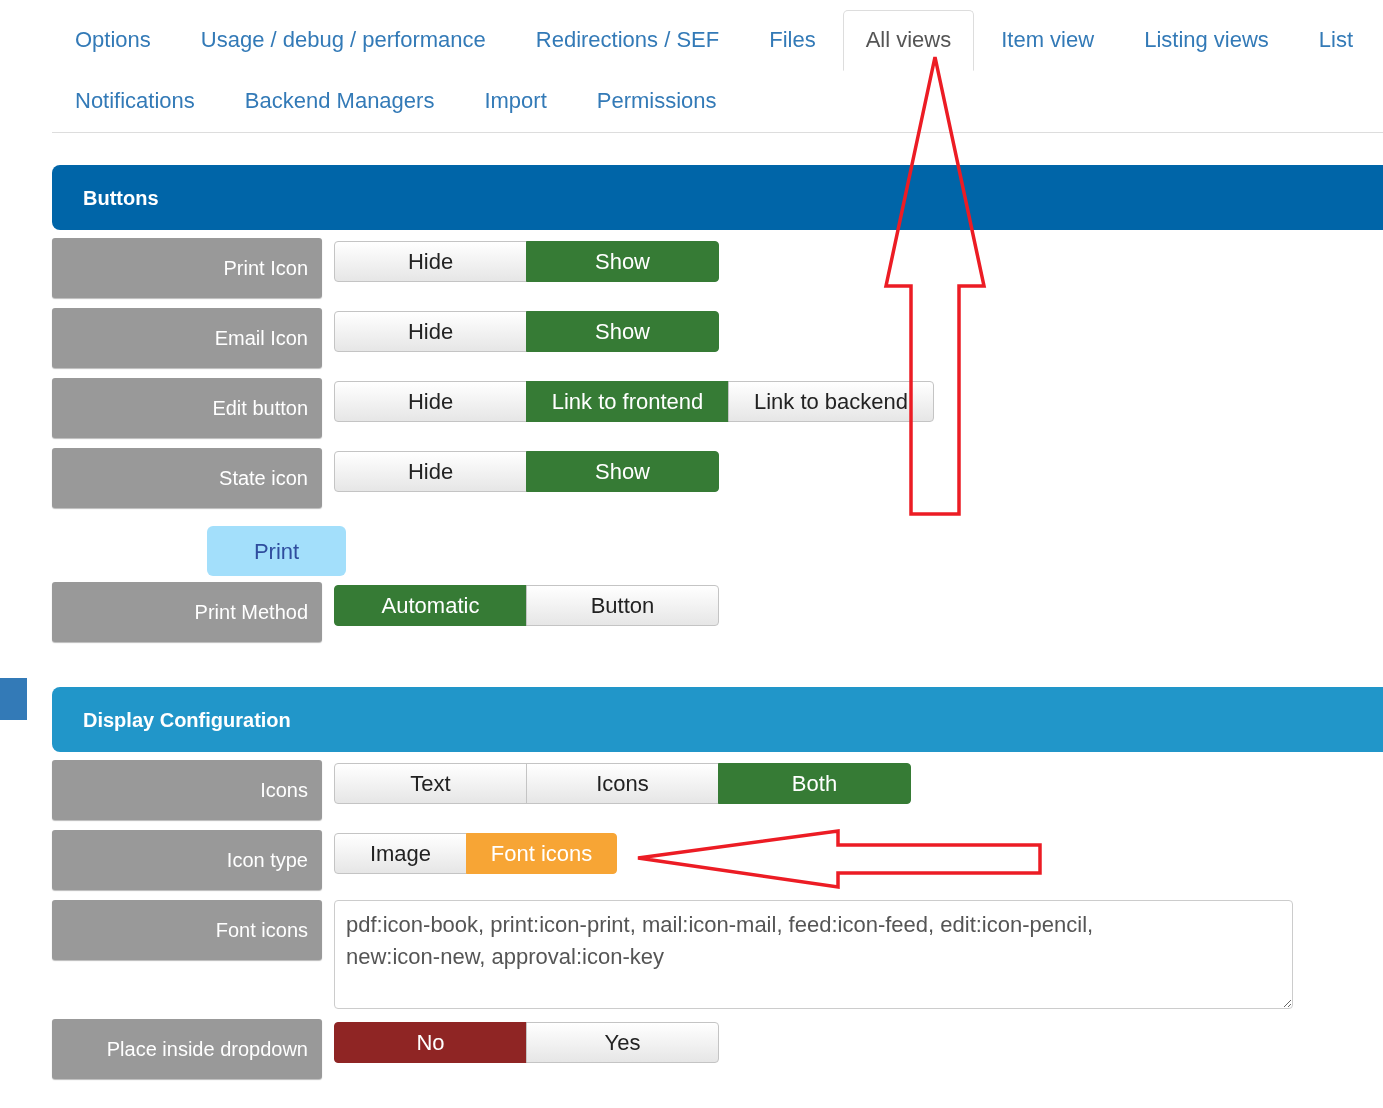  What do you see at coordinates (187, 1049) in the screenshot?
I see `field-label: Place inside dropdown` at bounding box center [187, 1049].